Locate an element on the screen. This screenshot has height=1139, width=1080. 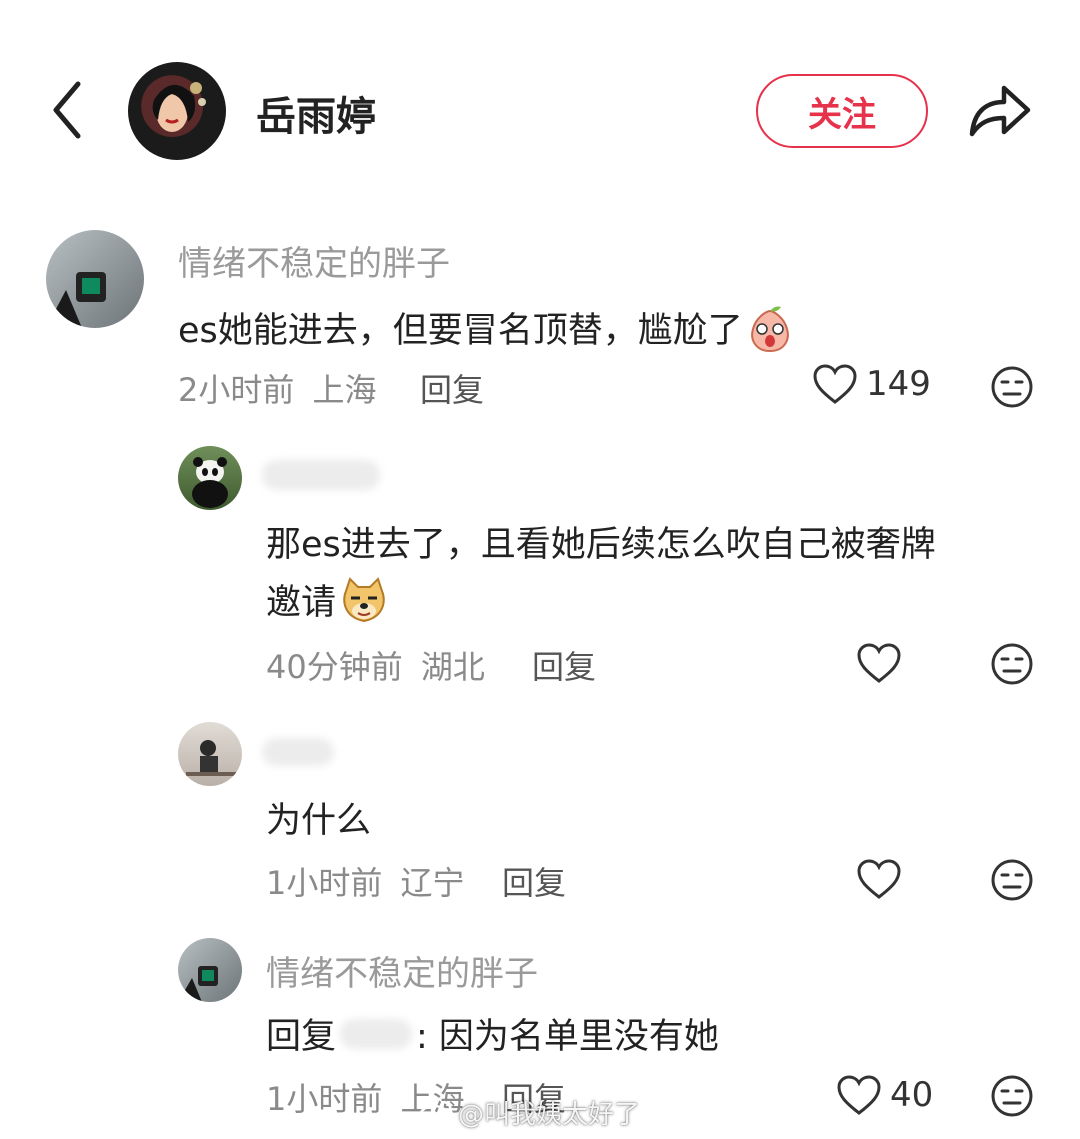
page-title: 岳雨婷 is located at coordinates (316, 117).